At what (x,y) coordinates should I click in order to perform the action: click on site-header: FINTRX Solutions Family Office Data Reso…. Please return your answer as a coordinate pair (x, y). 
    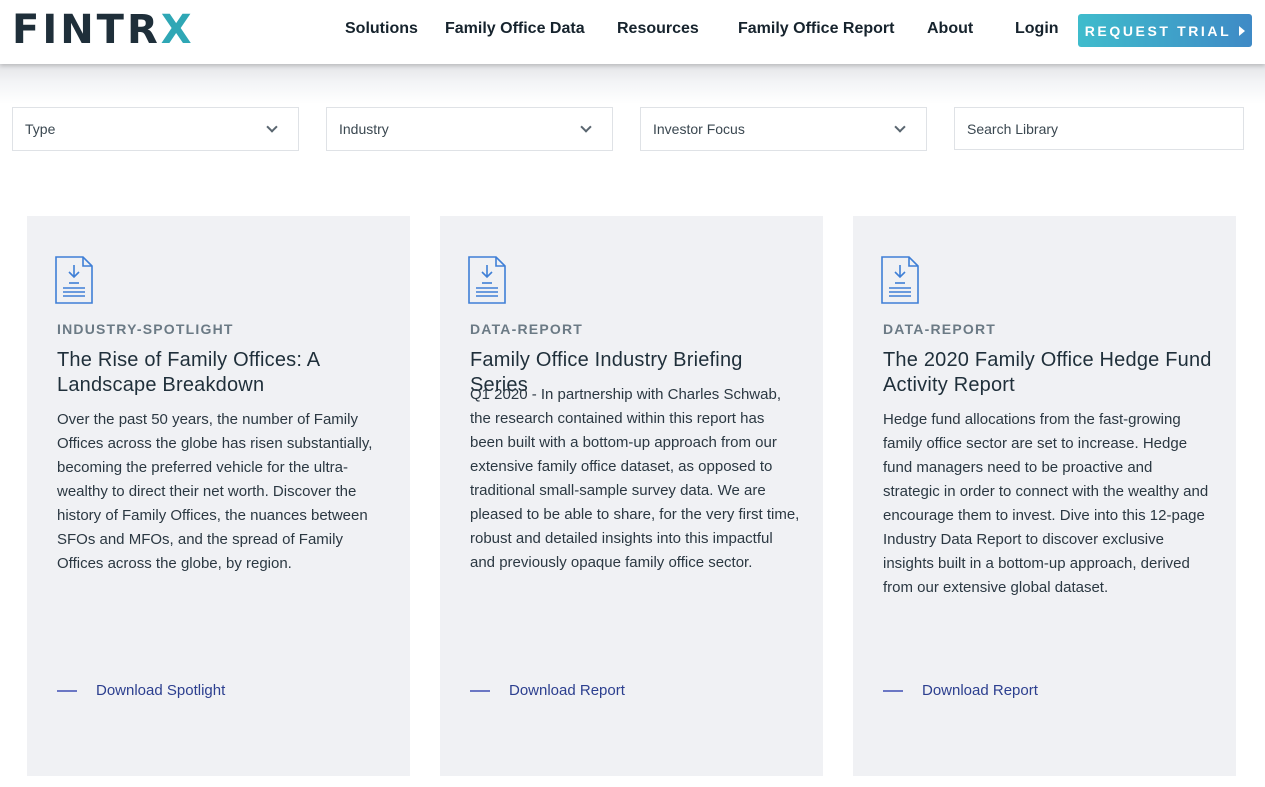
    Looking at the image, I should click on (632, 32).